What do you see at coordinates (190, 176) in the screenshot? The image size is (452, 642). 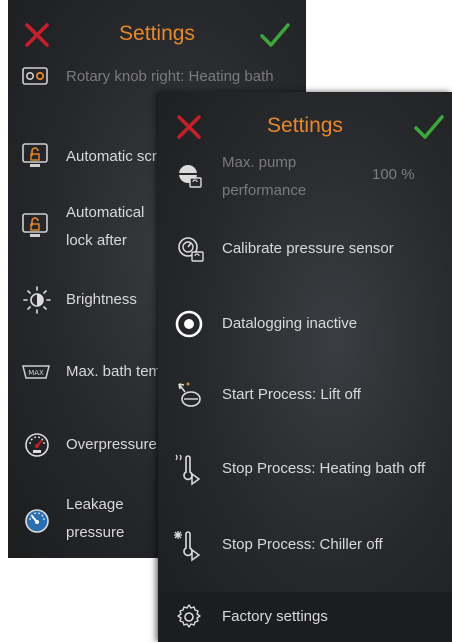 I see `pump-icon` at bounding box center [190, 176].